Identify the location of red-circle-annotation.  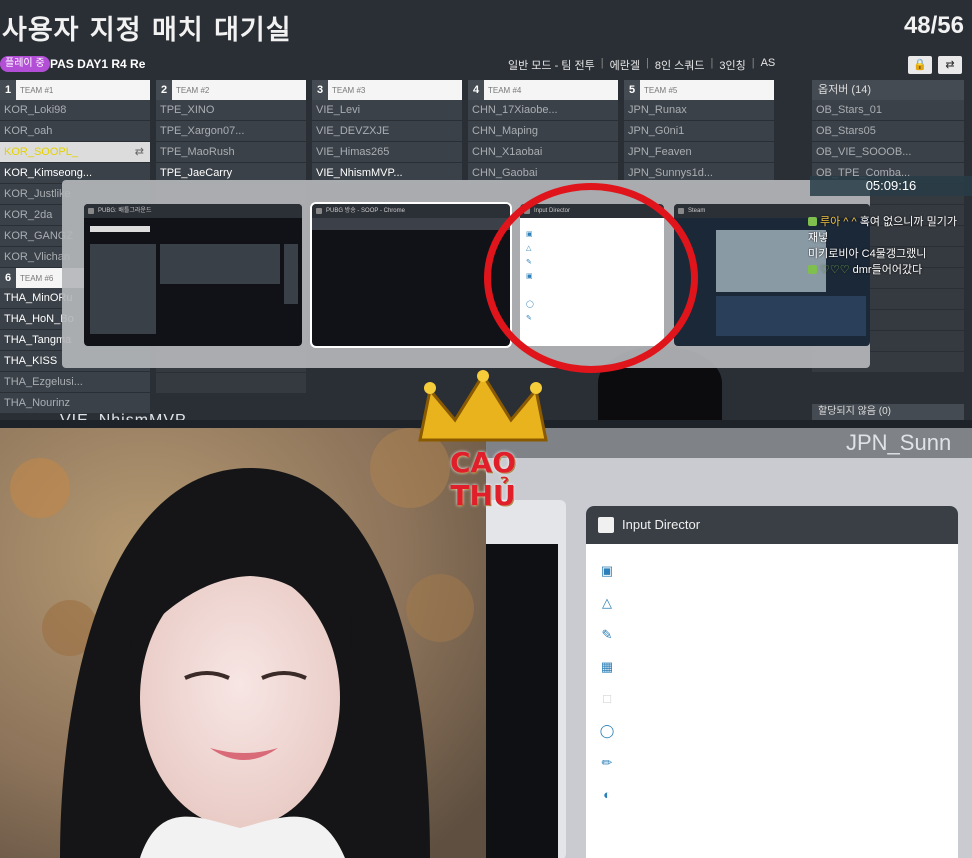
(591, 278).